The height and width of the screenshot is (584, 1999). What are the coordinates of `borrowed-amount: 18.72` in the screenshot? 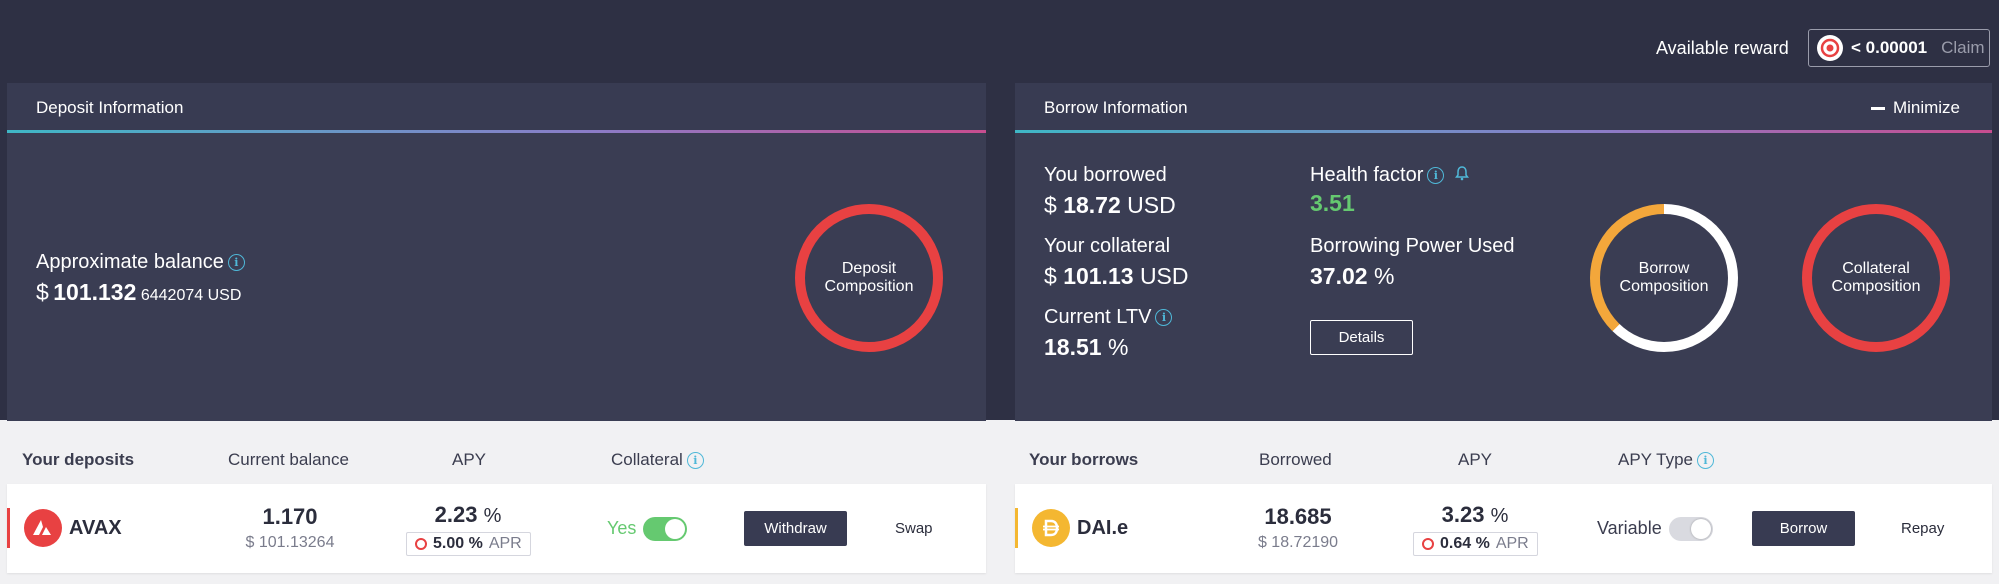 It's located at (1092, 205).